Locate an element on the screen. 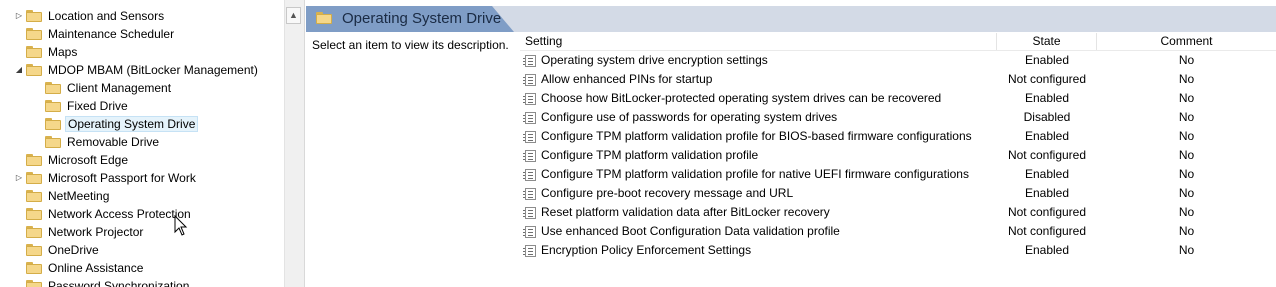 The height and width of the screenshot is (287, 1276). setting-state: Disabled is located at coordinates (1047, 117).